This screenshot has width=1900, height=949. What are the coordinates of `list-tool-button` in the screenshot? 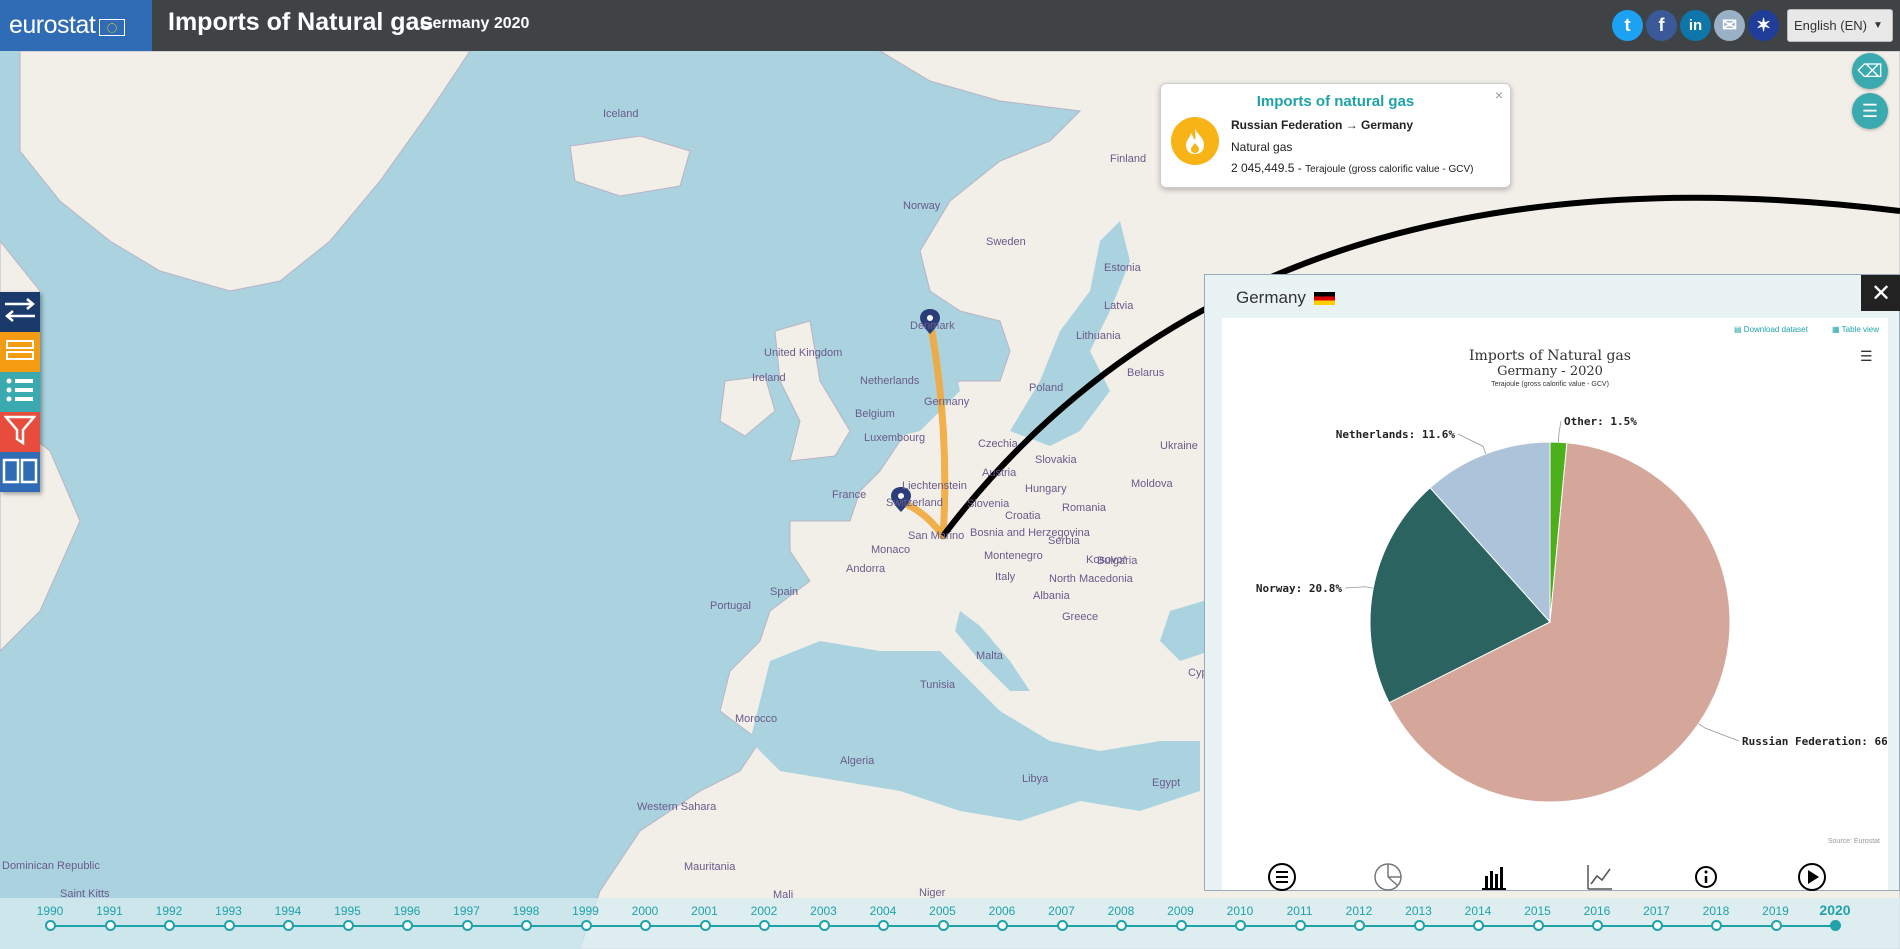 It's located at (20, 392).